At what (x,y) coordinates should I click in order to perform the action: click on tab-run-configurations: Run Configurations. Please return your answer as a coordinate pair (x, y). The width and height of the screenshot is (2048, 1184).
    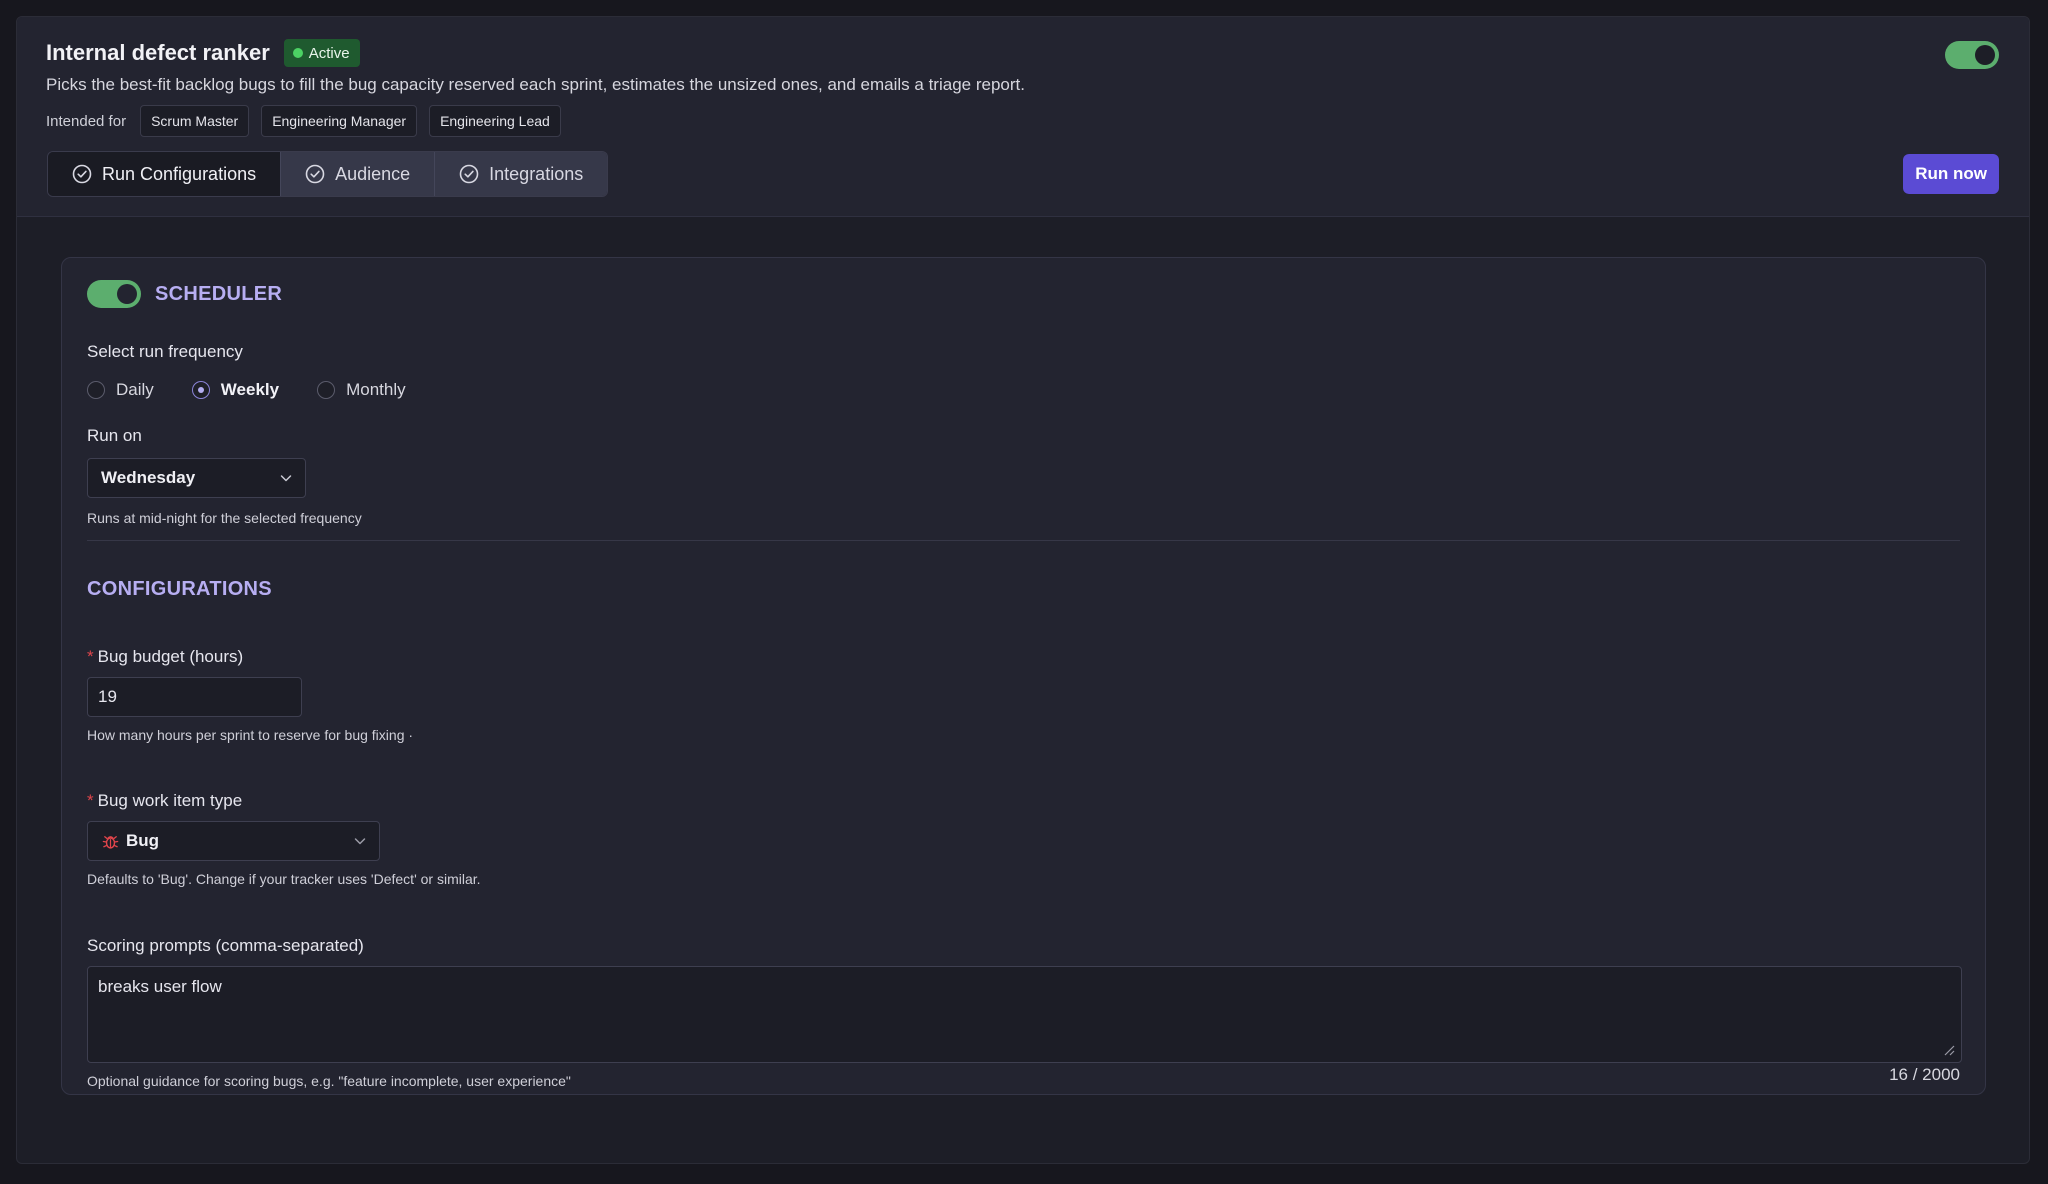
    Looking at the image, I should click on (164, 174).